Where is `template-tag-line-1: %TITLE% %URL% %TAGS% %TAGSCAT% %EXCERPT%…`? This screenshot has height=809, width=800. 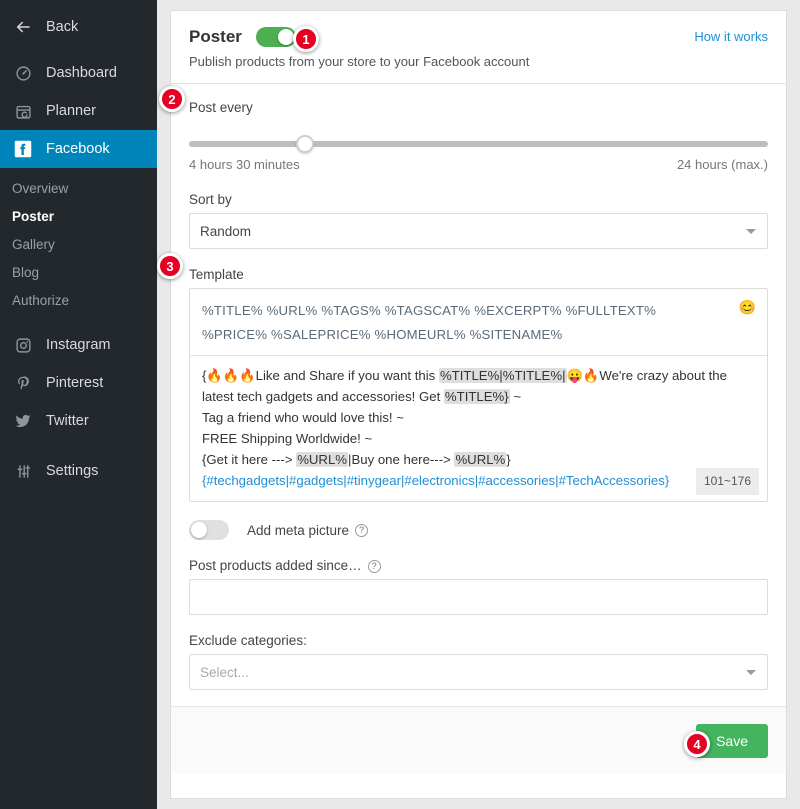 template-tag-line-1: %TITLE% %URL% %TAGS% %TAGSCAT% %EXCERPT%… is located at coordinates (478, 311).